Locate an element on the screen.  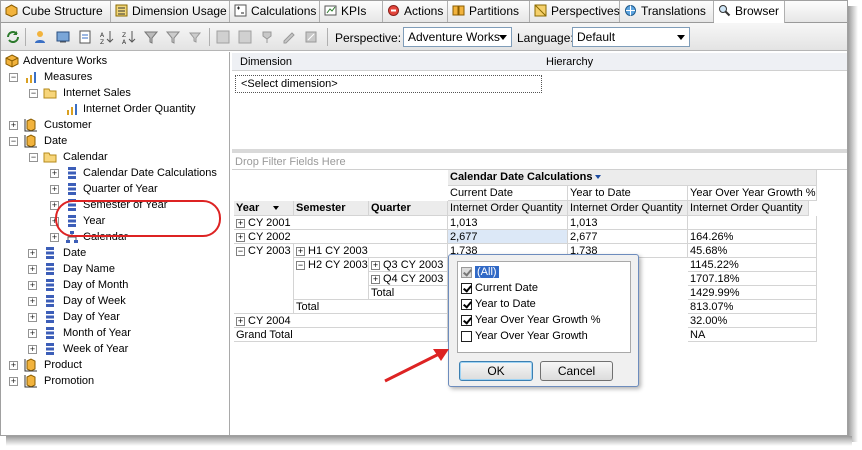
filter-icon is located at coordinates (151, 37).